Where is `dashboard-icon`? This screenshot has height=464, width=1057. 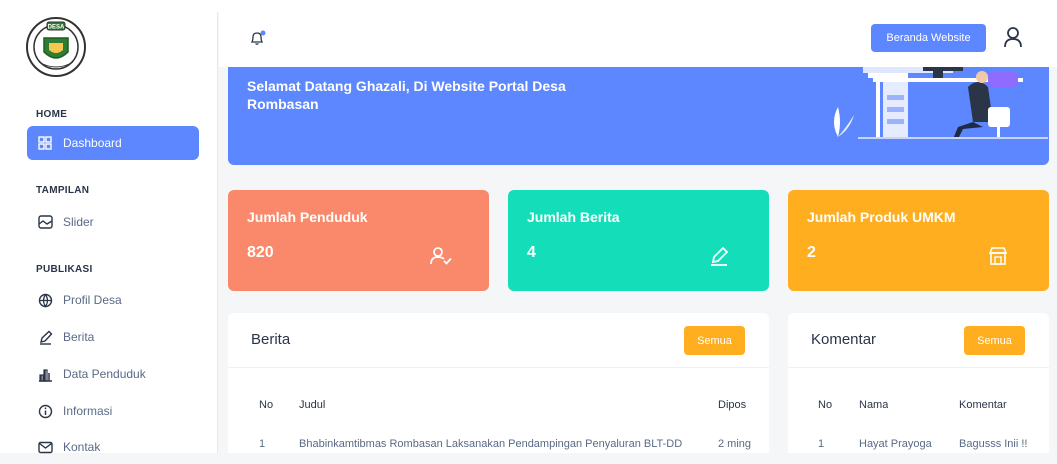
dashboard-icon is located at coordinates (45, 143).